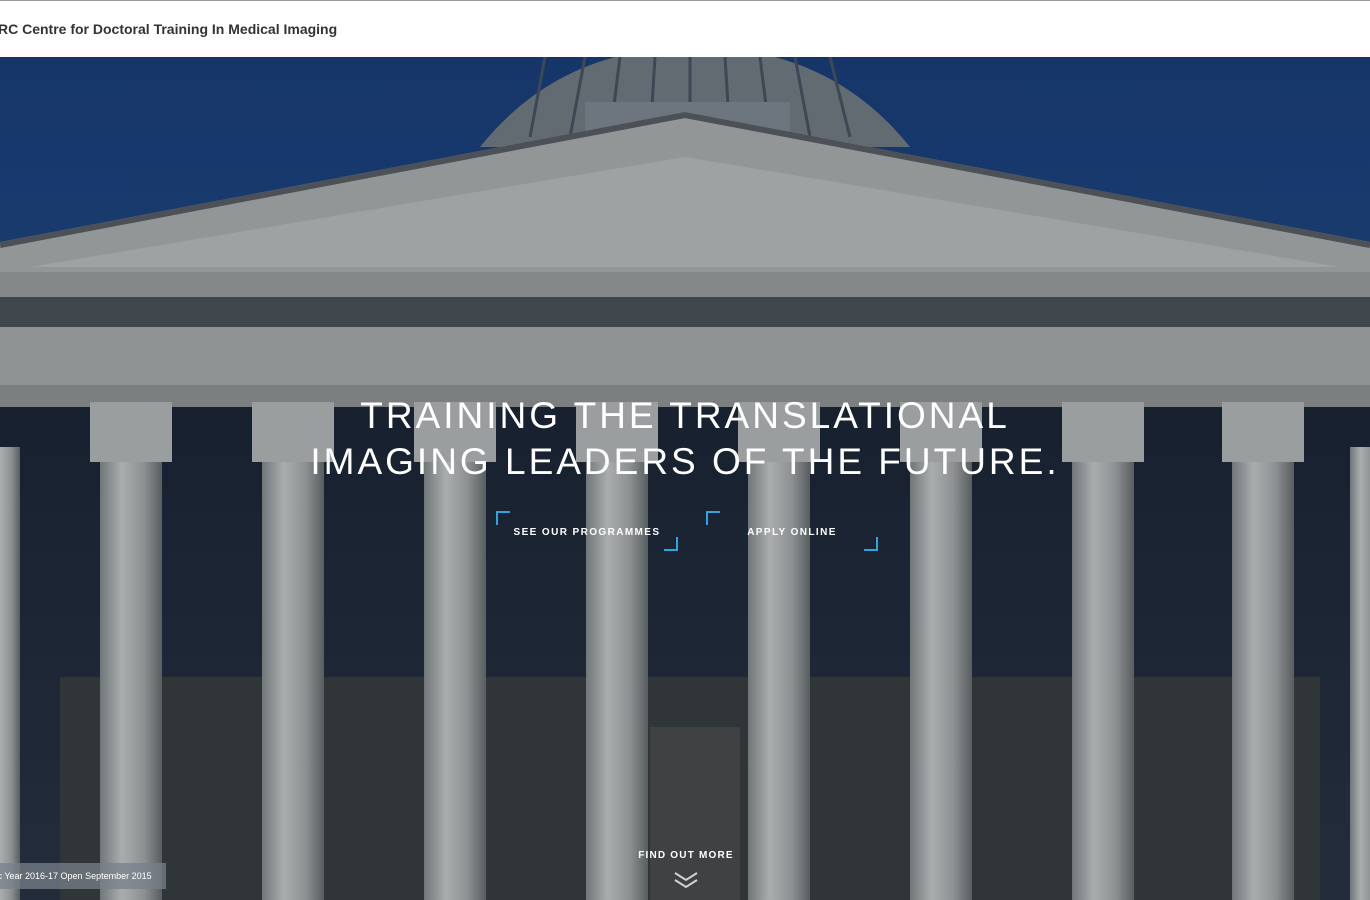  I want to click on hero-headline-line-2: IMAGING LEADERS OF THE FUTURE., so click(685, 461).